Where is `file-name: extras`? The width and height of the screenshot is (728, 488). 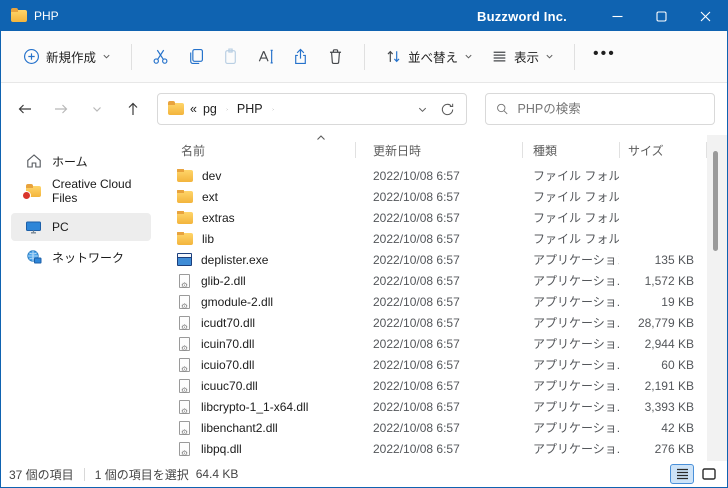 file-name: extras is located at coordinates (218, 217).